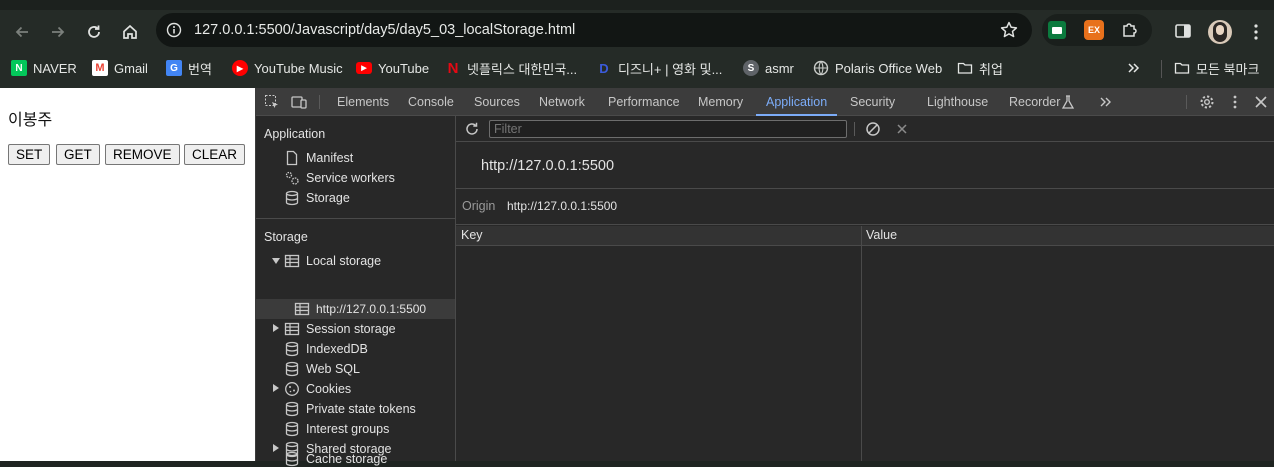 The height and width of the screenshot is (467, 1274). Describe the element at coordinates (333, 369) in the screenshot. I see `sidebar-item-label: Web SQL` at that location.